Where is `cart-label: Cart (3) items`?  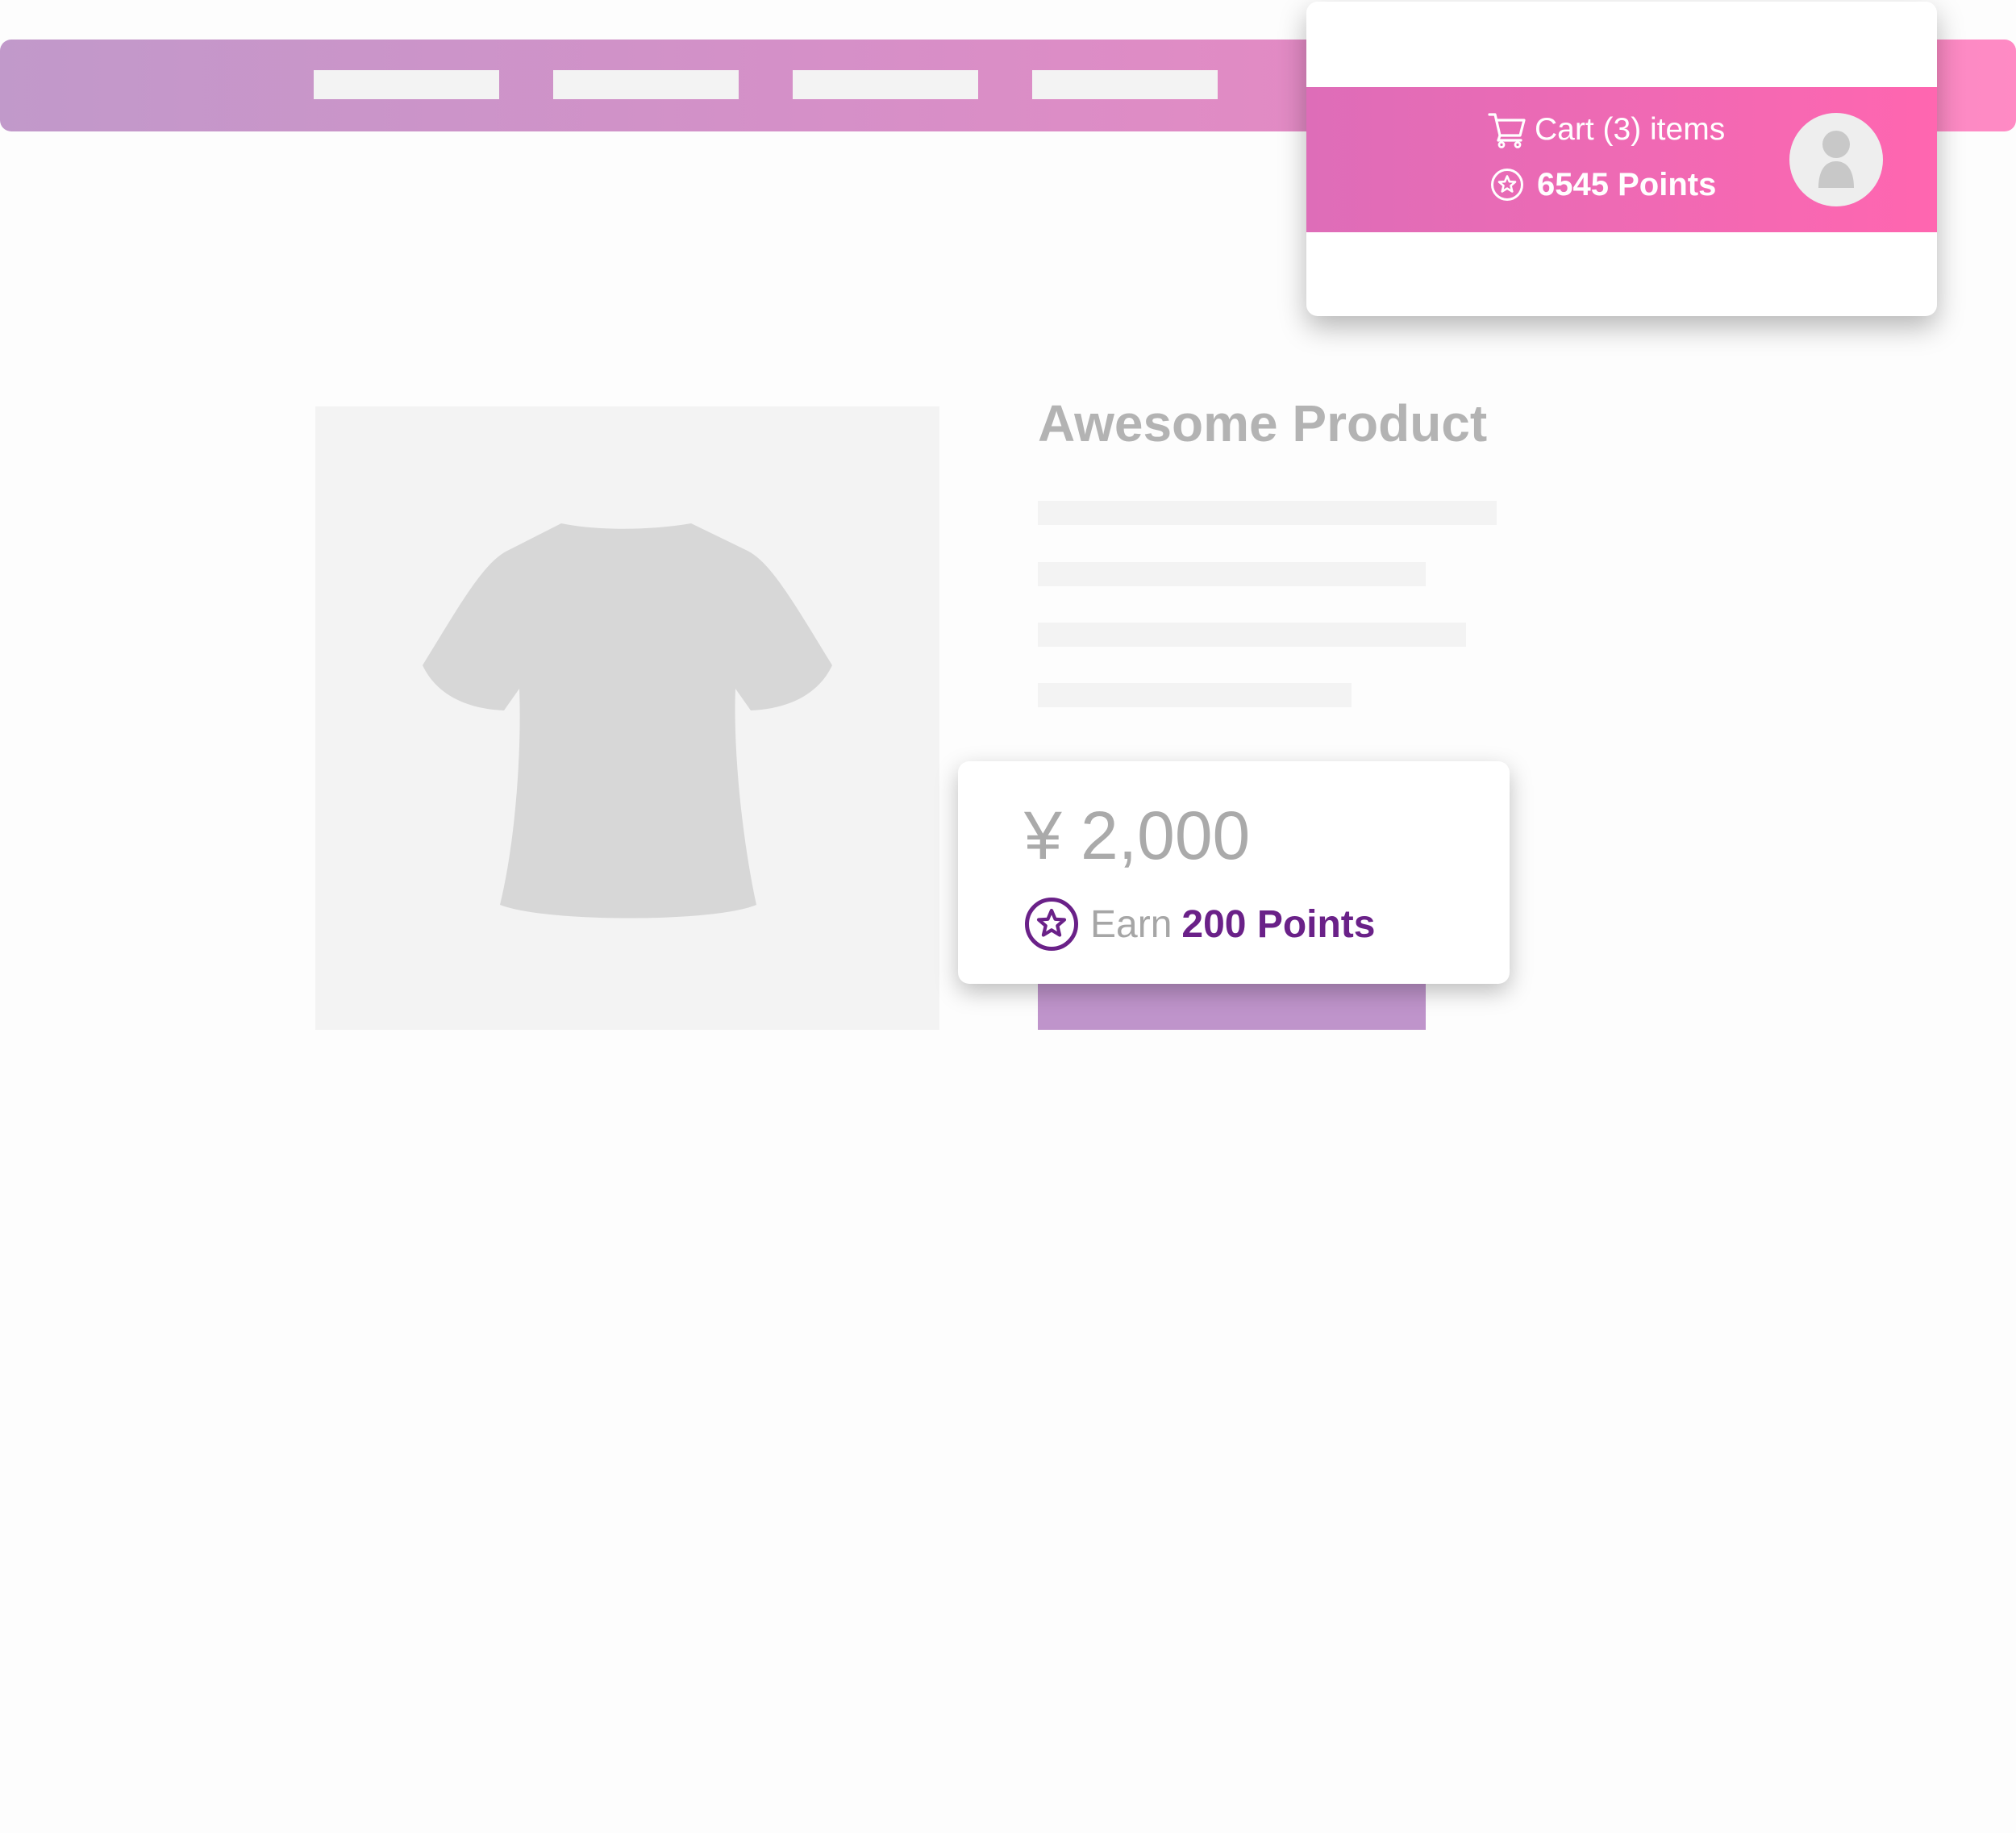 cart-label: Cart (3) items is located at coordinates (1630, 130).